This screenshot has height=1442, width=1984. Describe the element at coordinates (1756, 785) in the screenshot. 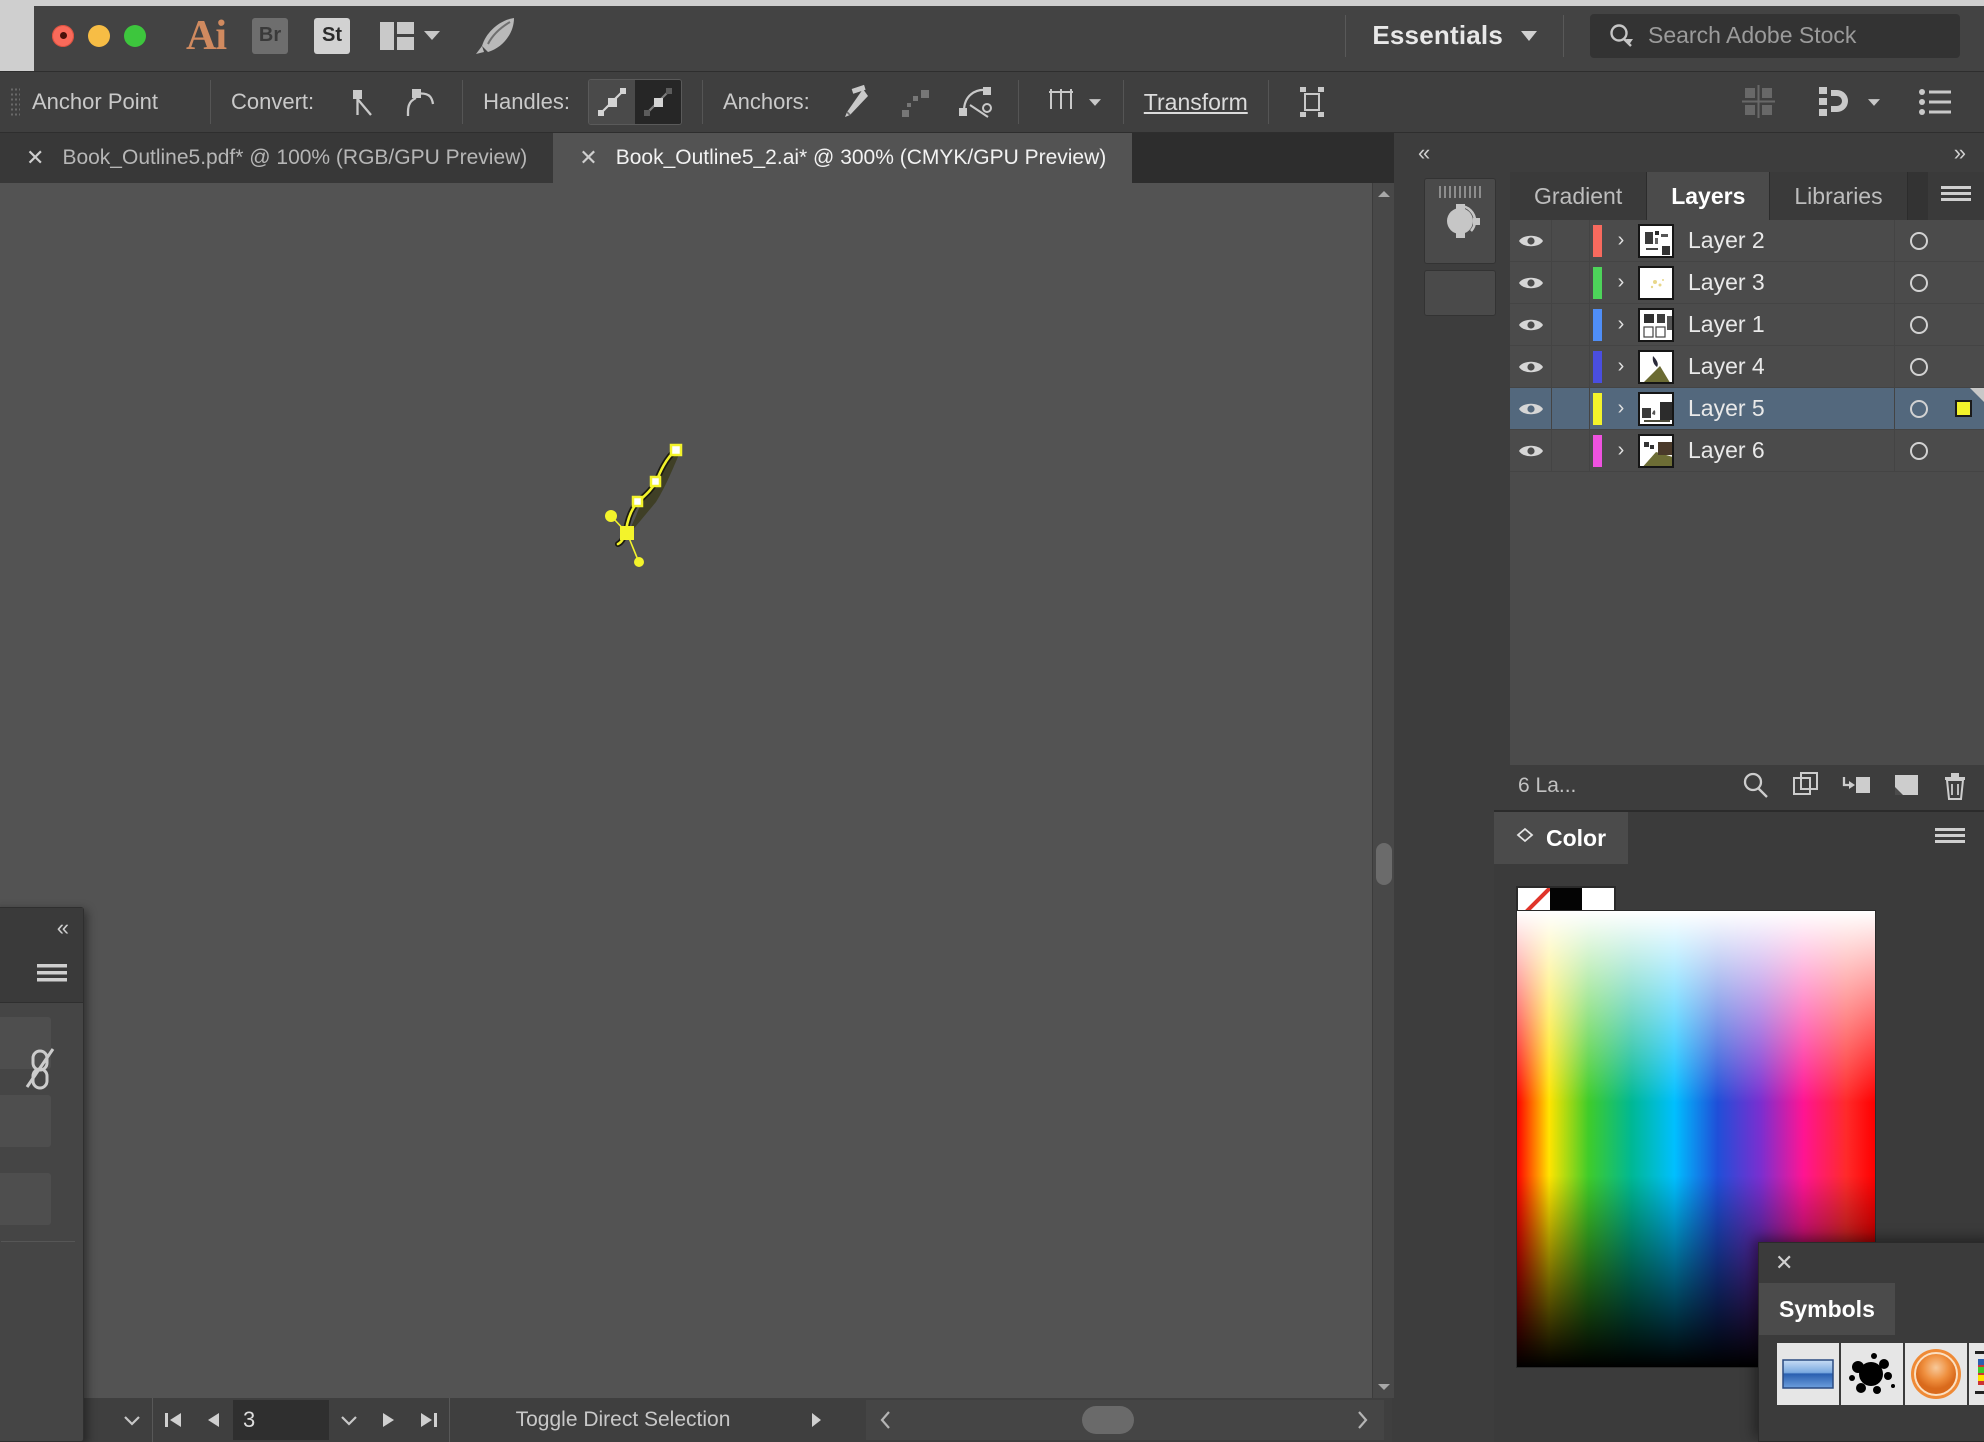

I see `locate-object-icon` at that location.